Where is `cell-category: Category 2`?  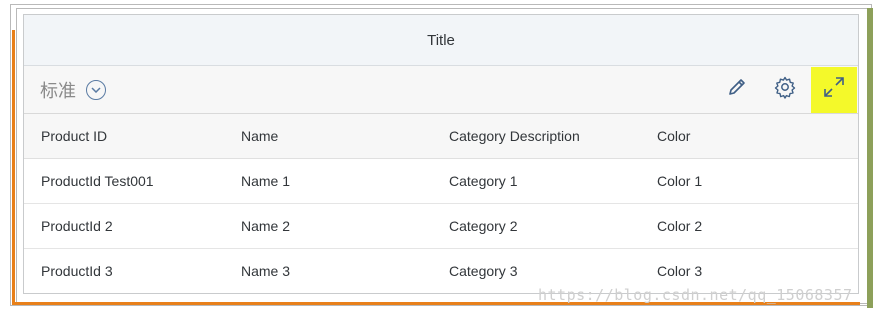 cell-category: Category 2 is located at coordinates (553, 226).